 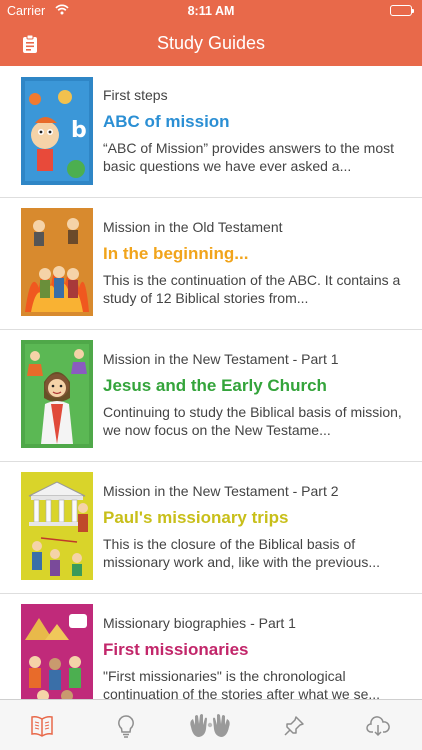 I want to click on tab-pinned, so click(x=294, y=725).